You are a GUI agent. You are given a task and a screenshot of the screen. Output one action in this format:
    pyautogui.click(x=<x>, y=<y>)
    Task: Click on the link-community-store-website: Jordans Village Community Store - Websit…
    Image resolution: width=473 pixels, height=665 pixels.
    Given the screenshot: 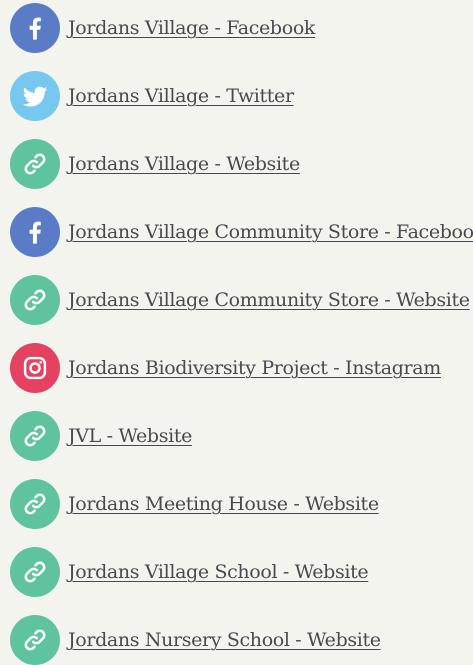 What is the action you would take?
    pyautogui.click(x=240, y=300)
    